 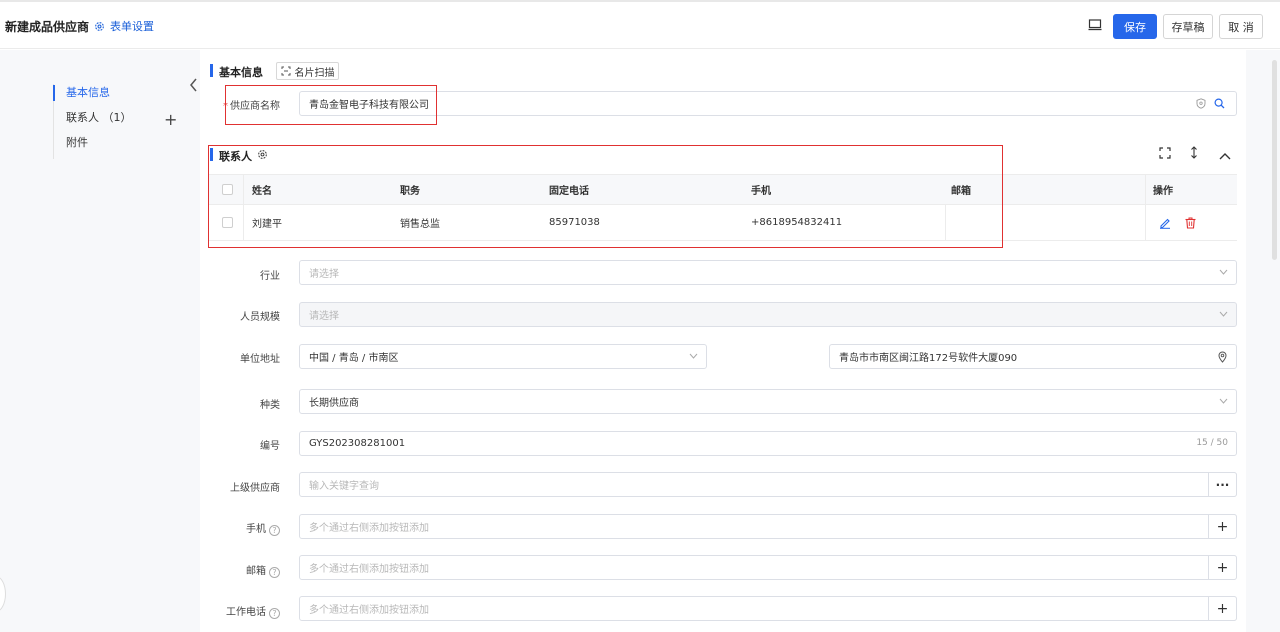 I want to click on search-icon, so click(x=1219, y=105).